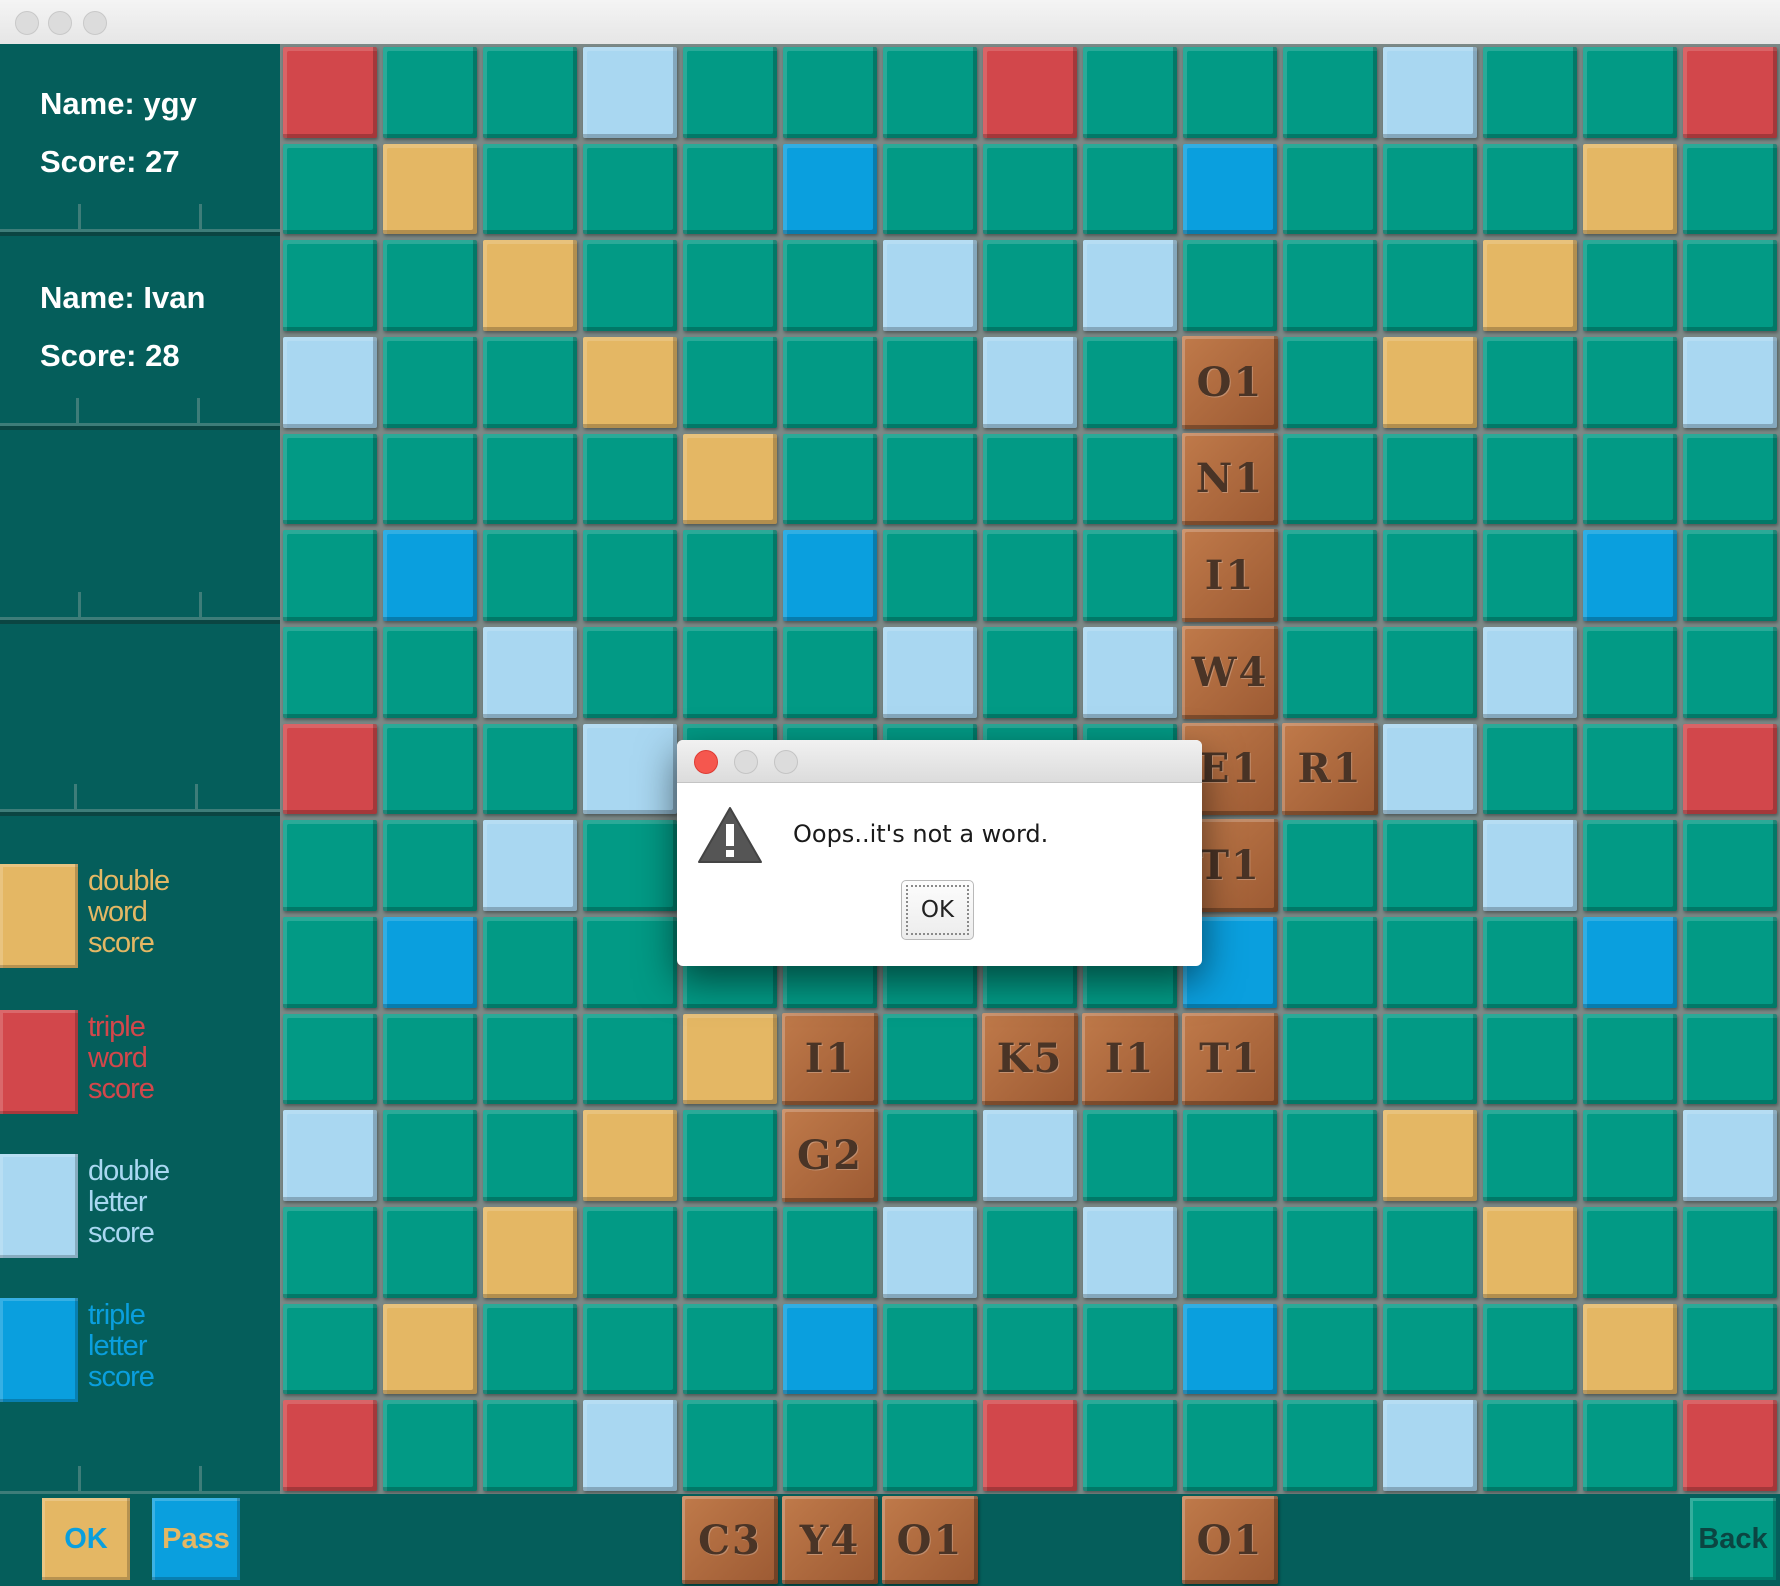 The width and height of the screenshot is (1780, 1586). What do you see at coordinates (1230, 382) in the screenshot?
I see `board-tile: O1` at bounding box center [1230, 382].